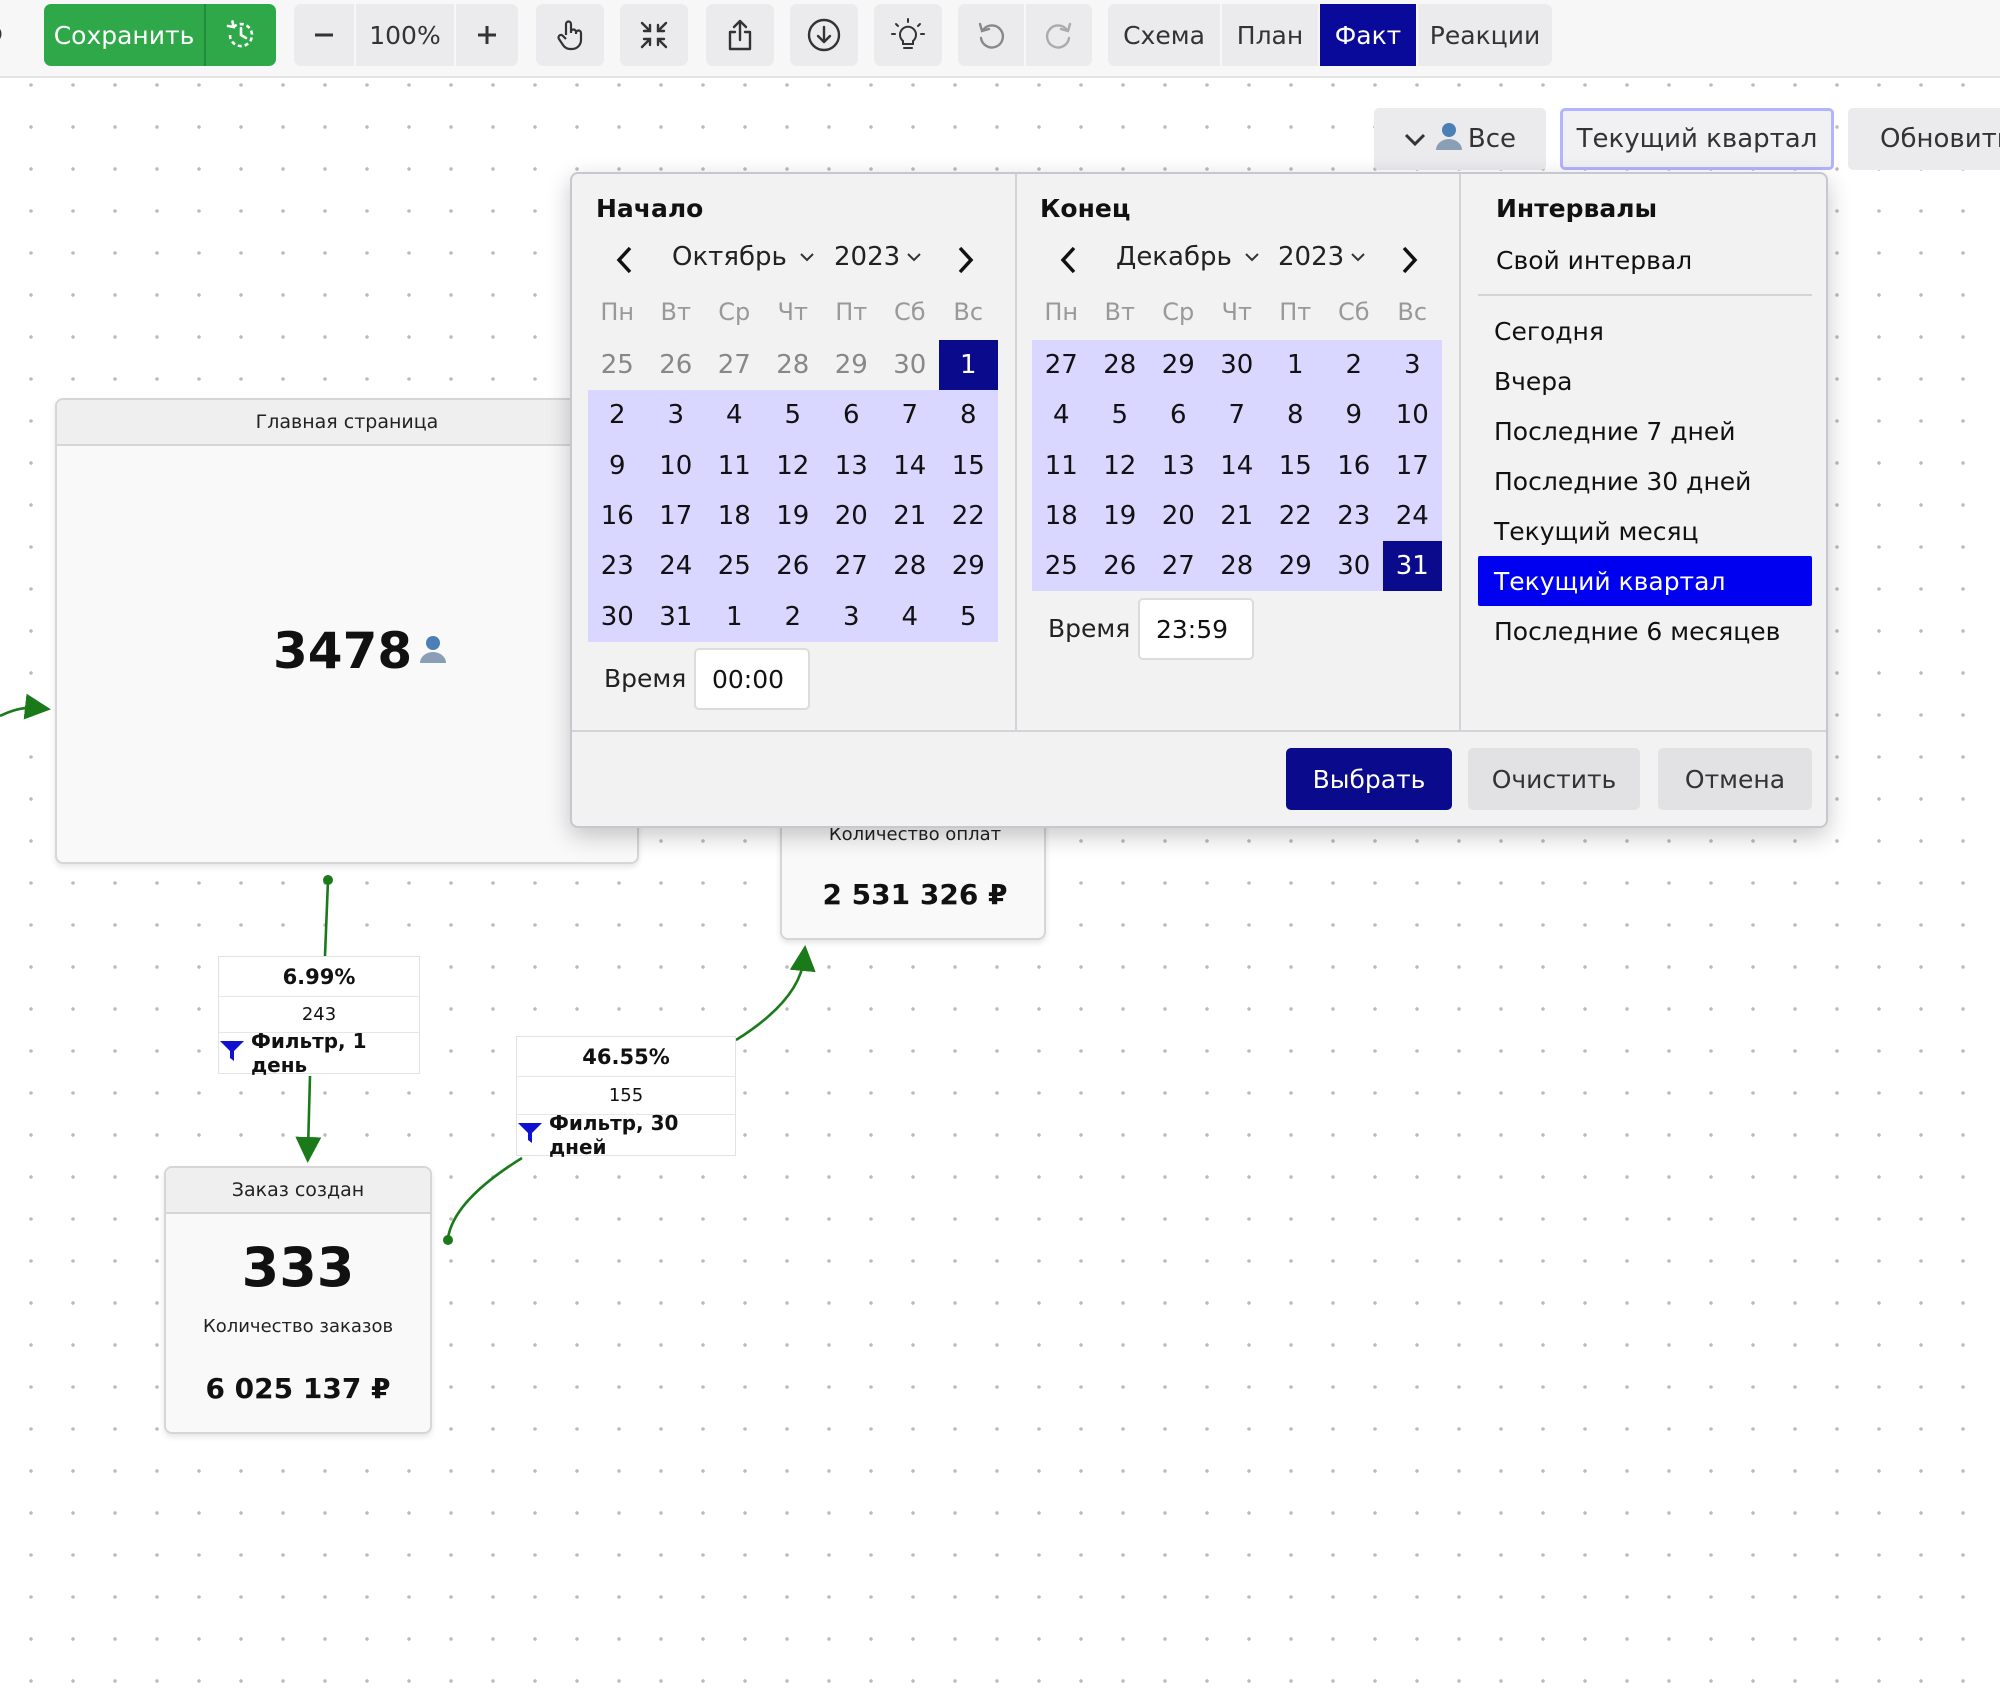 This screenshot has height=1692, width=2000. Describe the element at coordinates (1196, 629) in the screenshot. I see `end-time-input: 23:59` at that location.